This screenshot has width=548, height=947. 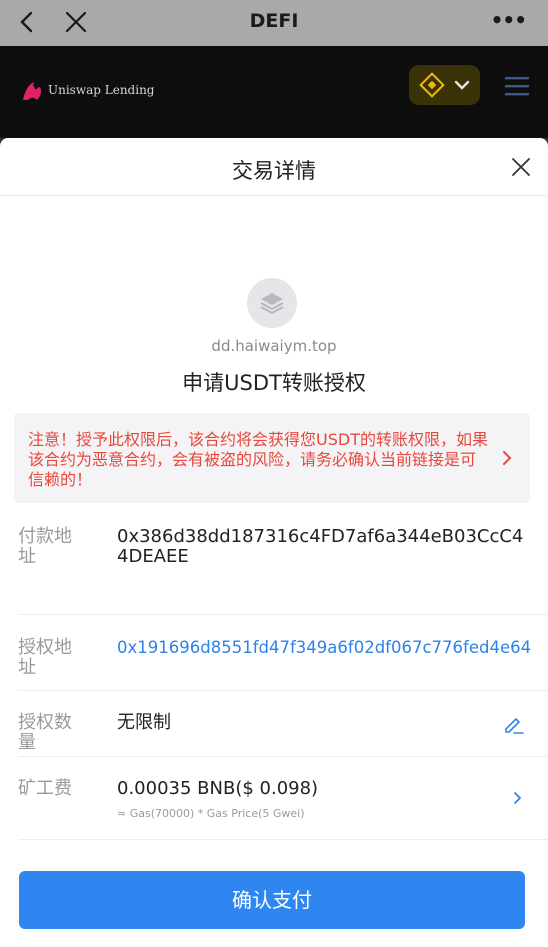 What do you see at coordinates (517, 86) in the screenshot?
I see `hamburger-menu-icon` at bounding box center [517, 86].